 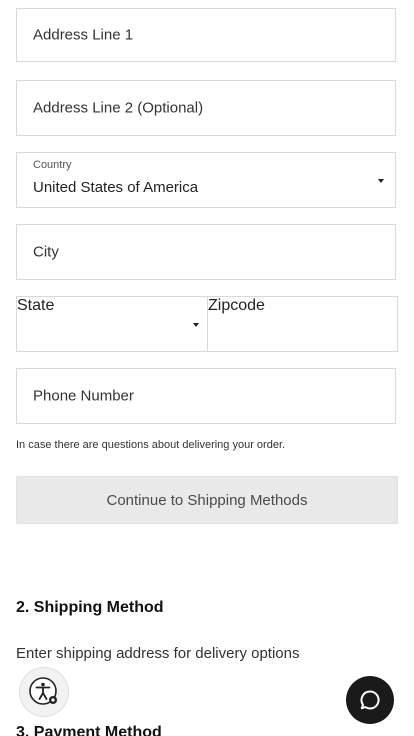 I want to click on chat-button, so click(x=370, y=700).